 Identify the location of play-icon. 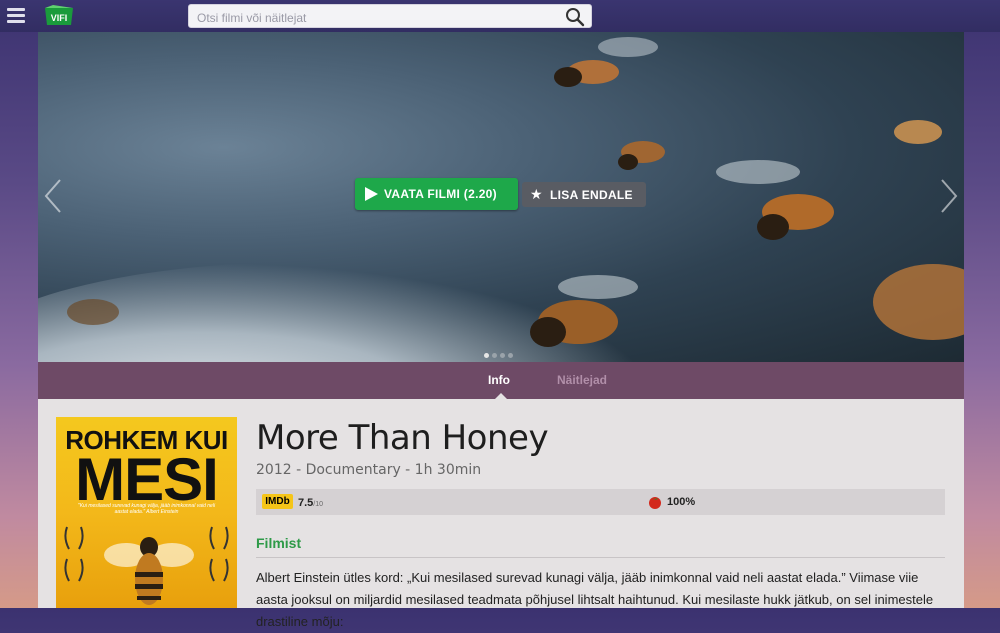
(371, 194).